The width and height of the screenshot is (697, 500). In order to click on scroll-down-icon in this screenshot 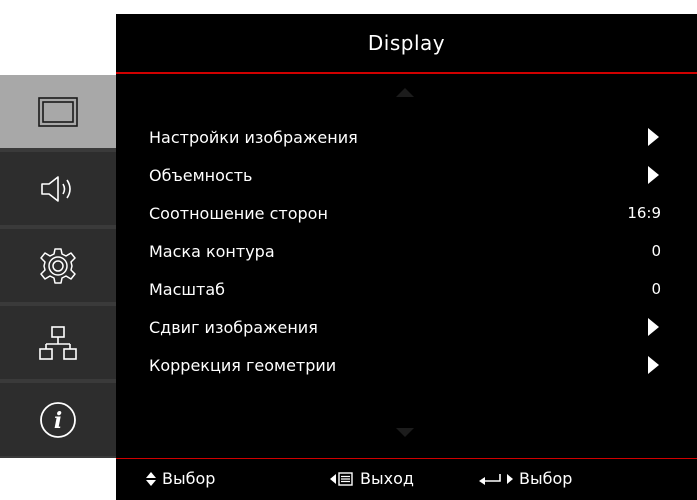, I will do `click(405, 432)`.